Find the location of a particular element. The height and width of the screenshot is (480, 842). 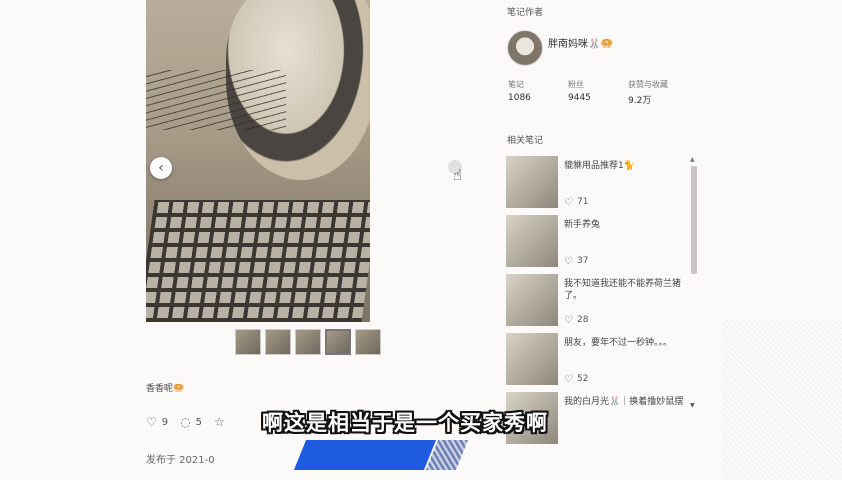

author-section-title: 笔记作者 is located at coordinates (525, 13).